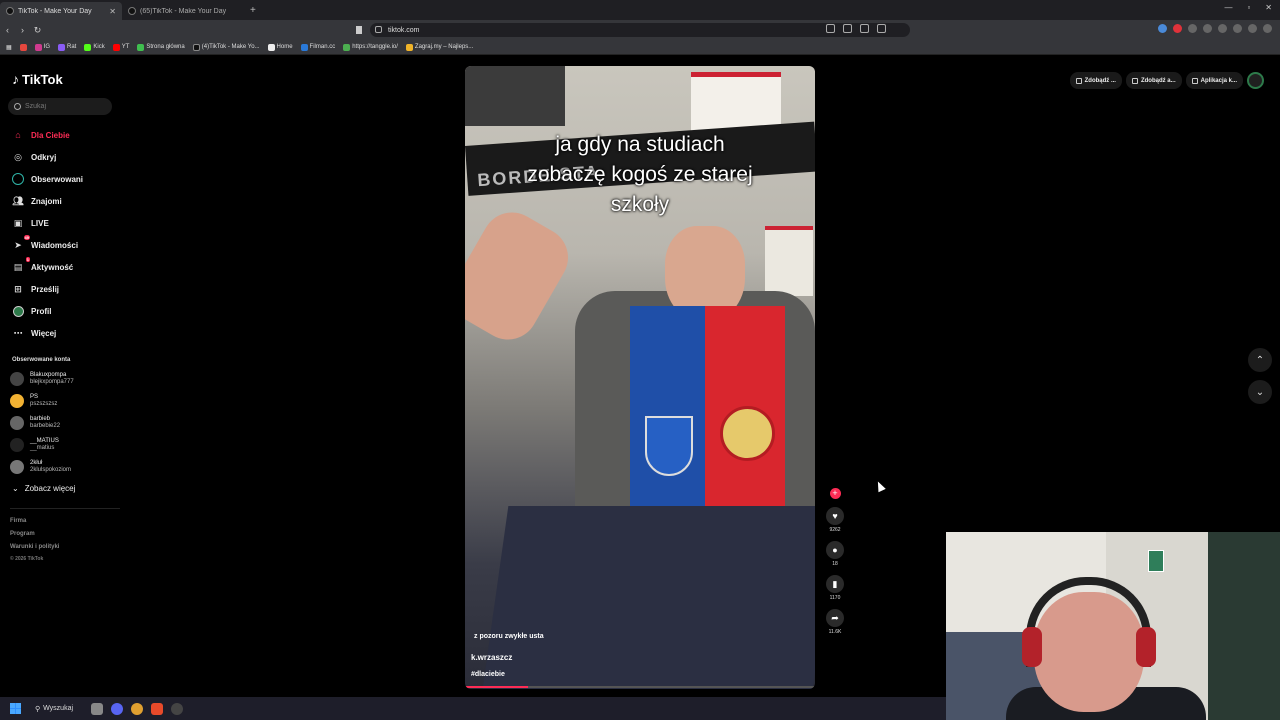  I want to click on search-box, so click(60, 106).